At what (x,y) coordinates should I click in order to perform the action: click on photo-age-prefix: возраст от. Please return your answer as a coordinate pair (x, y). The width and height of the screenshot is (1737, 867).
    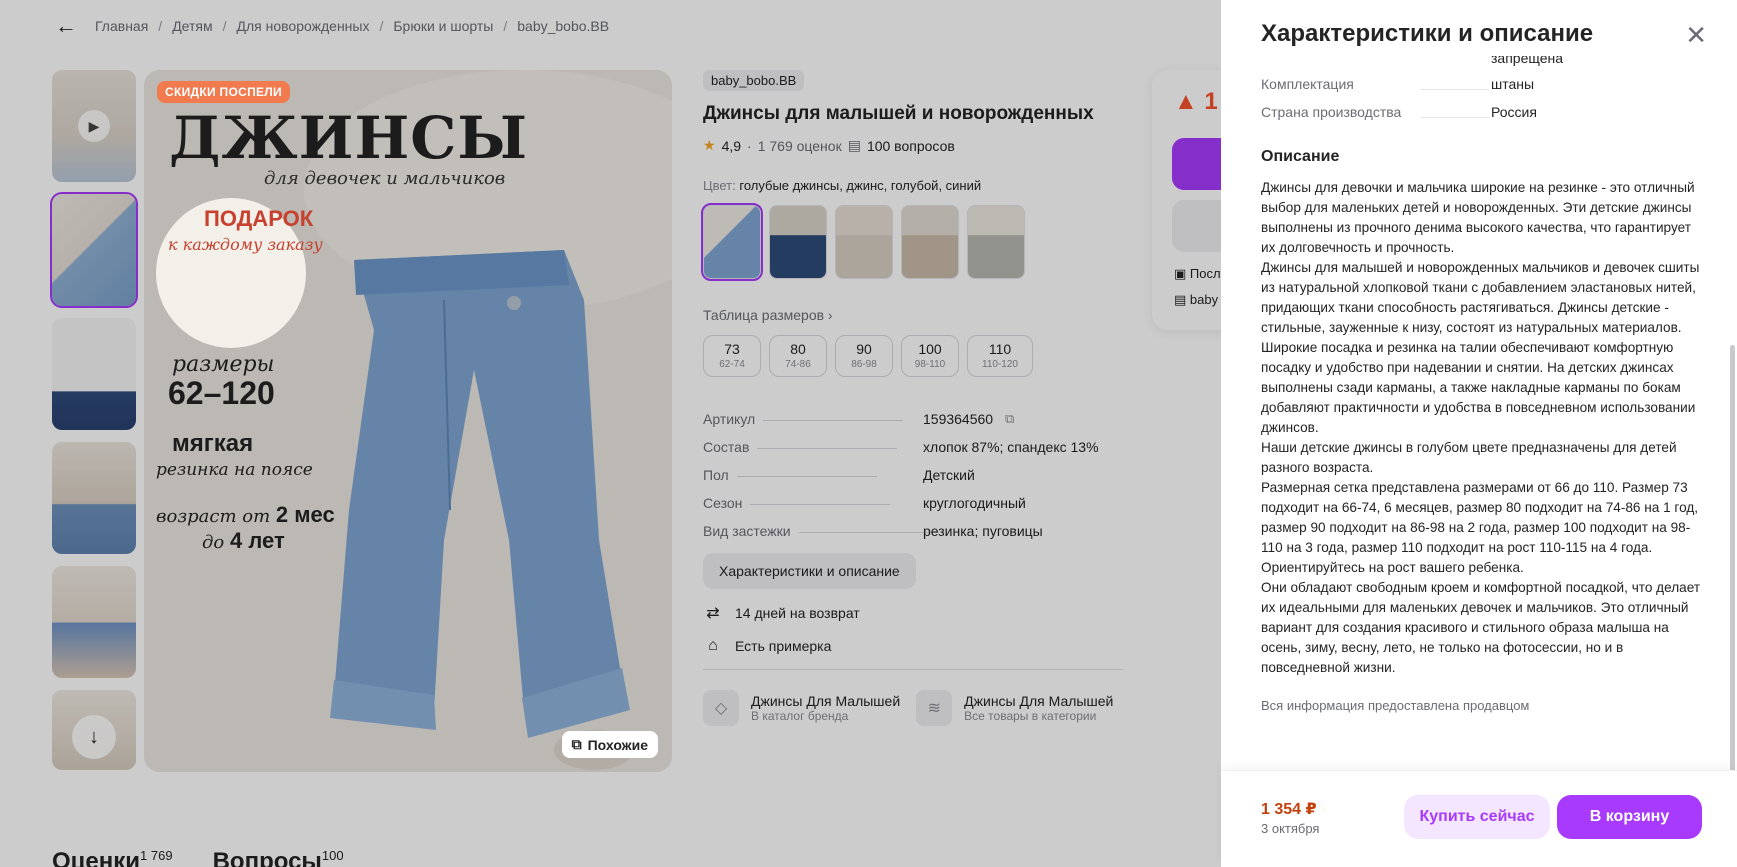
    Looking at the image, I should click on (213, 516).